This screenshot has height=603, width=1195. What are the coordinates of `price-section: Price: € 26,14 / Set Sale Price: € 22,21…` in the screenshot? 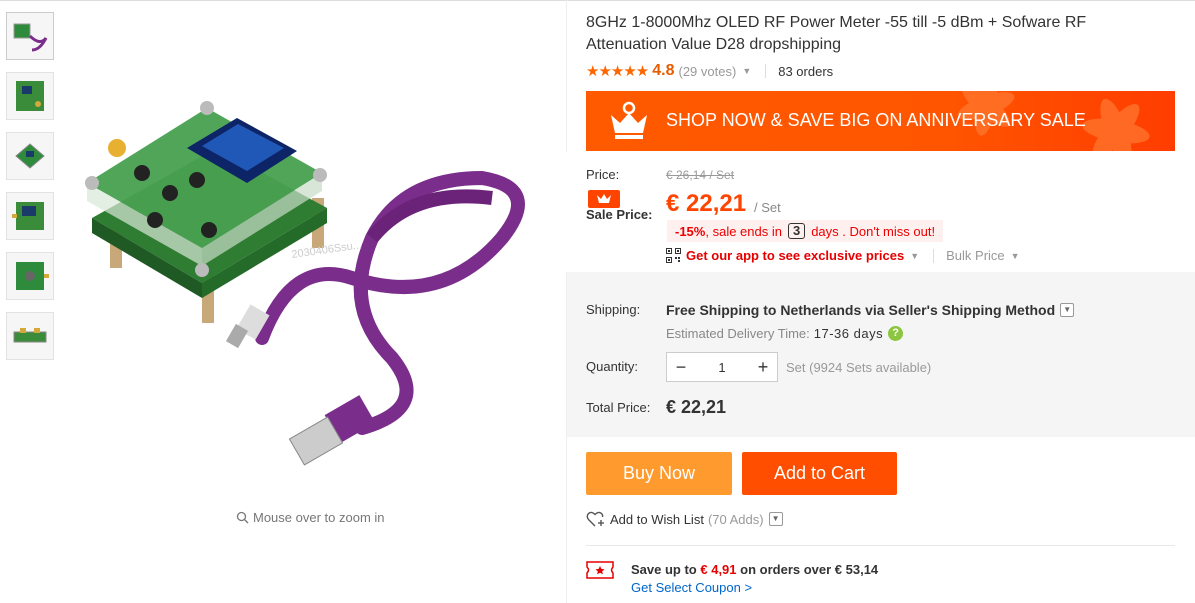 It's located at (870, 212).